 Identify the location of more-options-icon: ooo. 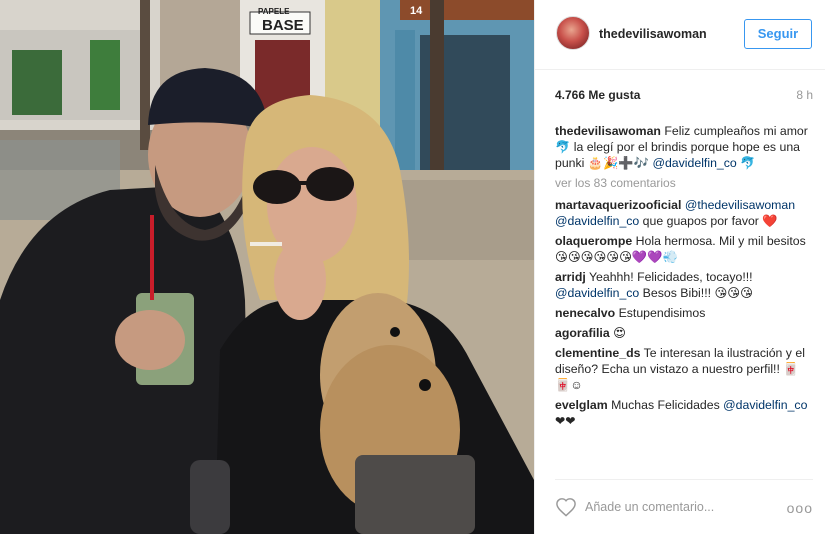
(800, 508).